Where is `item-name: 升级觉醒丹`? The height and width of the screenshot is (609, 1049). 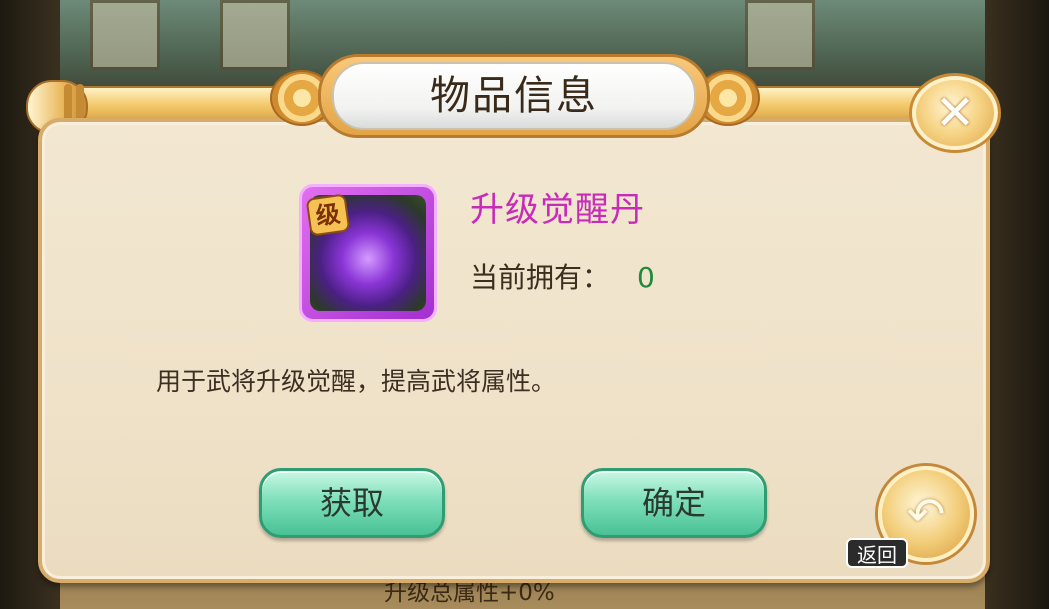
item-name: 升级觉醒丹 is located at coordinates (557, 210).